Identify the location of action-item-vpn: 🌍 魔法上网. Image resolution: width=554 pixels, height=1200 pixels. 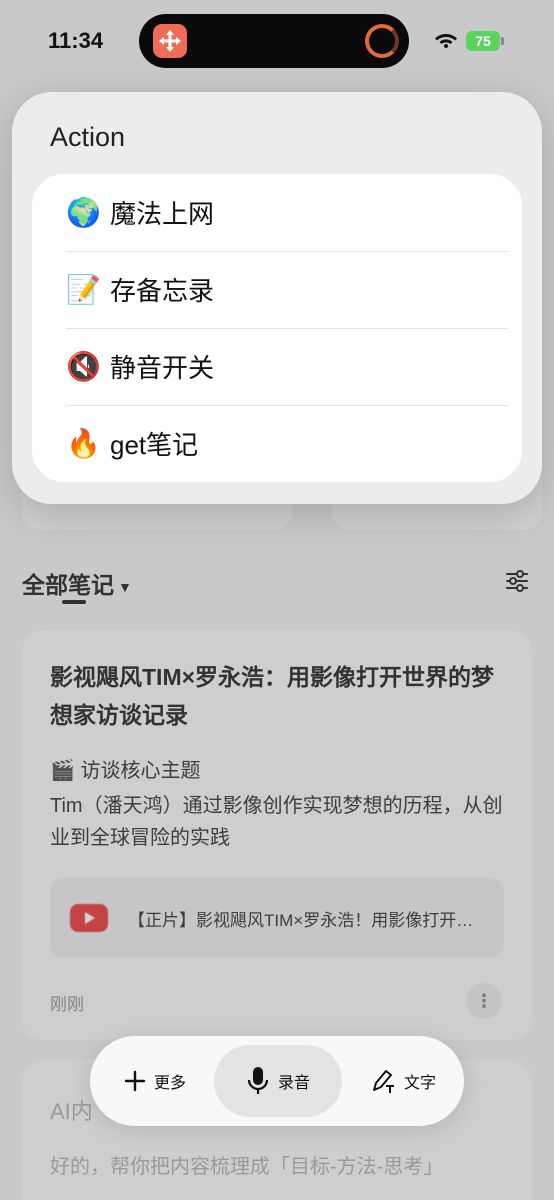
(277, 212).